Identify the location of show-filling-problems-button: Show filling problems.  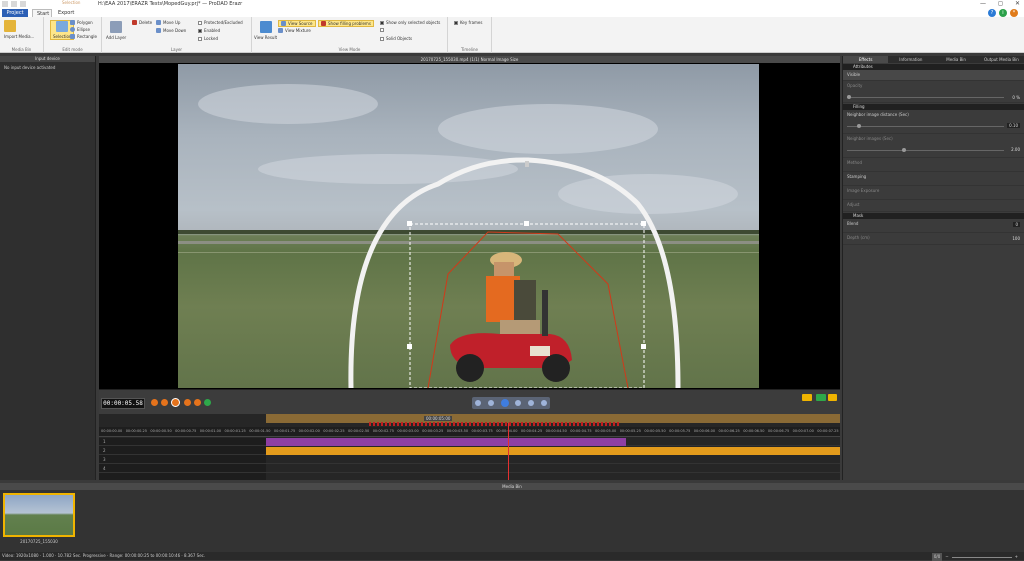
(346, 23).